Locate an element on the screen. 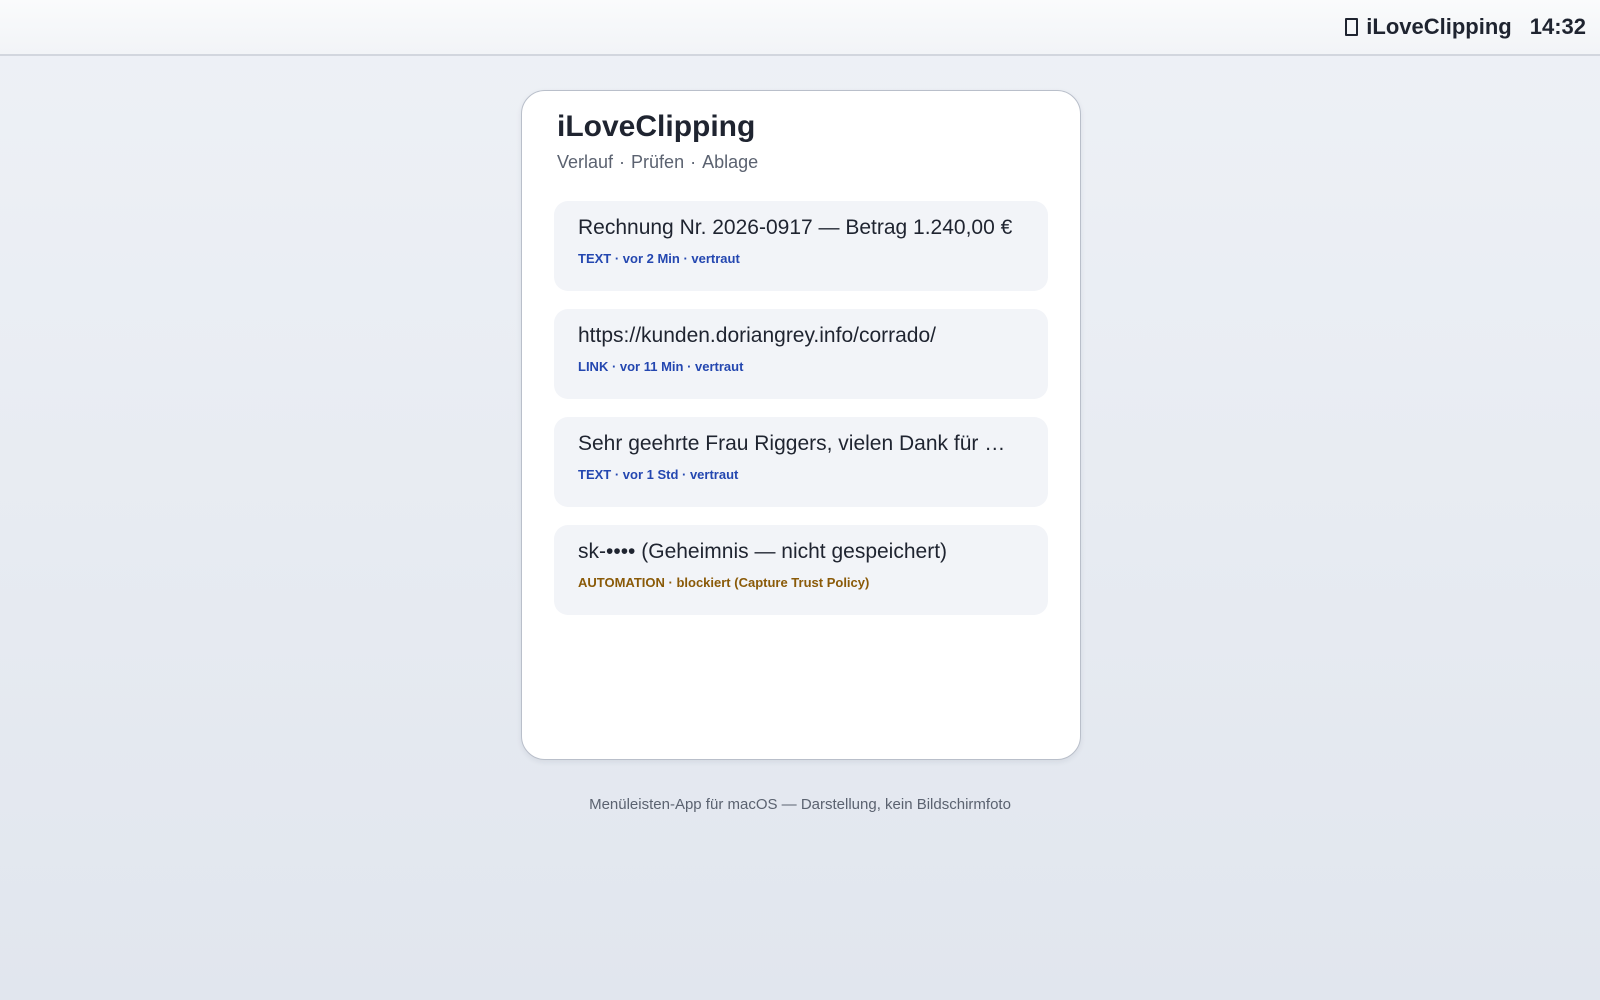 Image resolution: width=1600 pixels, height=1000 pixels. panel-title: iLoveClipping is located at coordinates (656, 126).